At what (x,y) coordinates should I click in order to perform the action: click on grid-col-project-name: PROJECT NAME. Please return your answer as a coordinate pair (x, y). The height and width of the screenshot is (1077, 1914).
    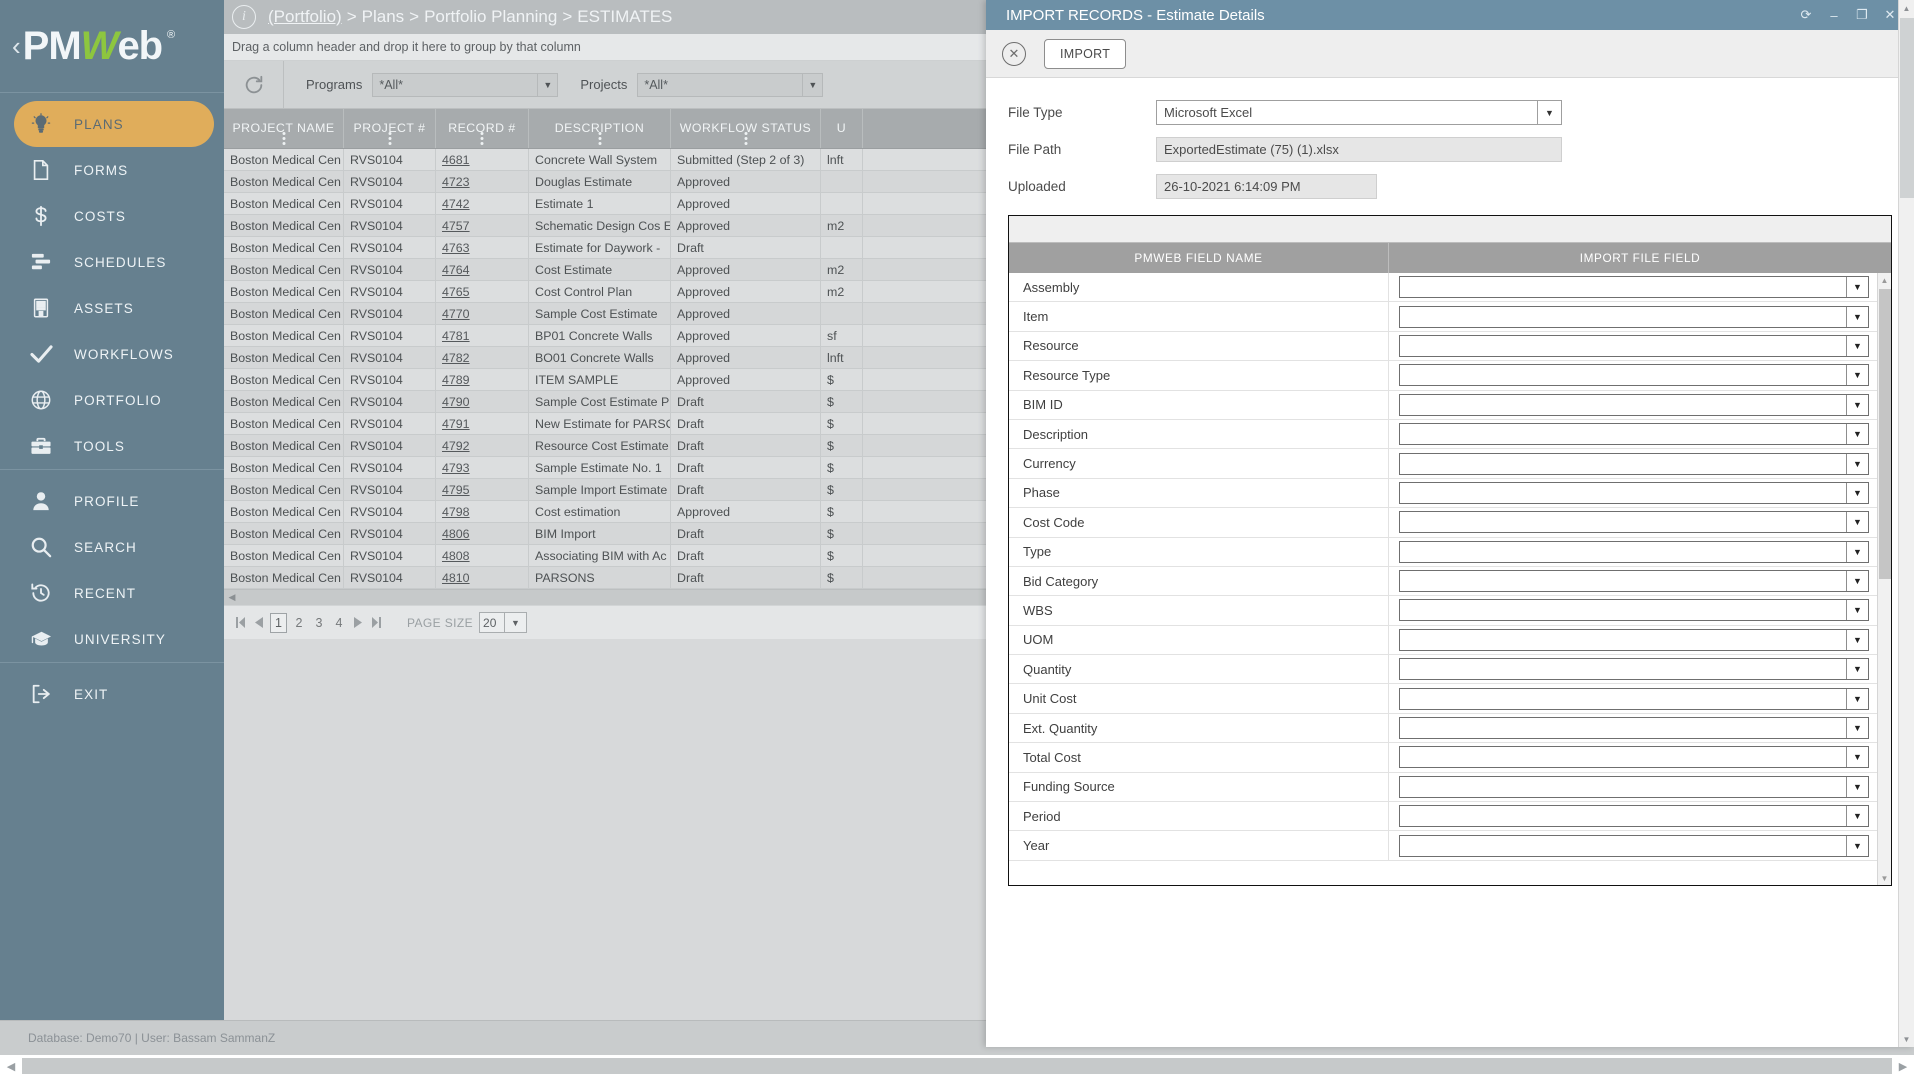
    Looking at the image, I should click on (284, 128).